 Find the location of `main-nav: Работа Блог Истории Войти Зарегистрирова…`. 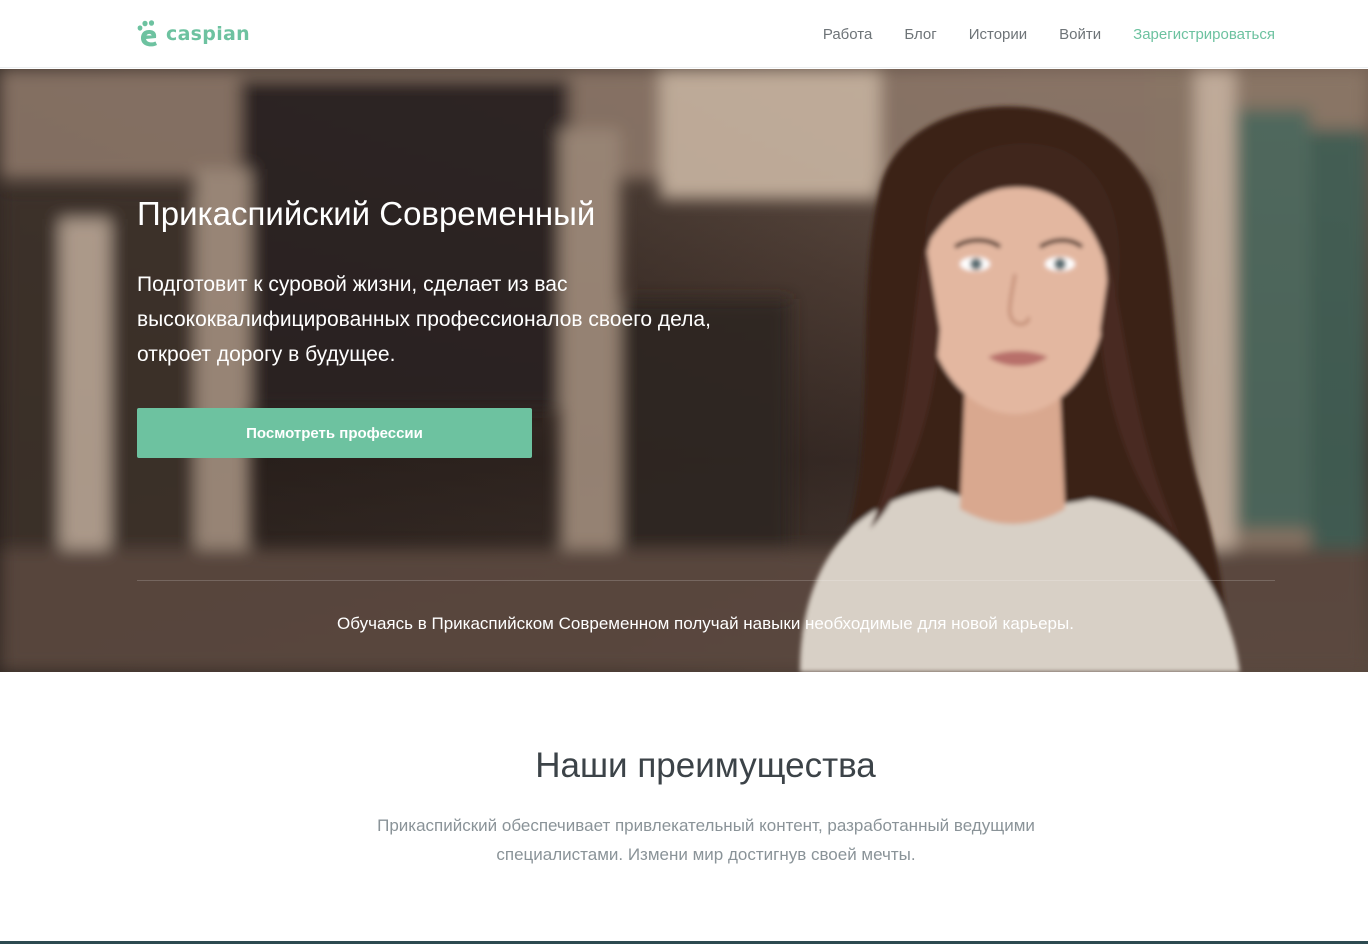

main-nav: Работа Блог Истории Войти Зарегистрирова… is located at coordinates (1049, 34).